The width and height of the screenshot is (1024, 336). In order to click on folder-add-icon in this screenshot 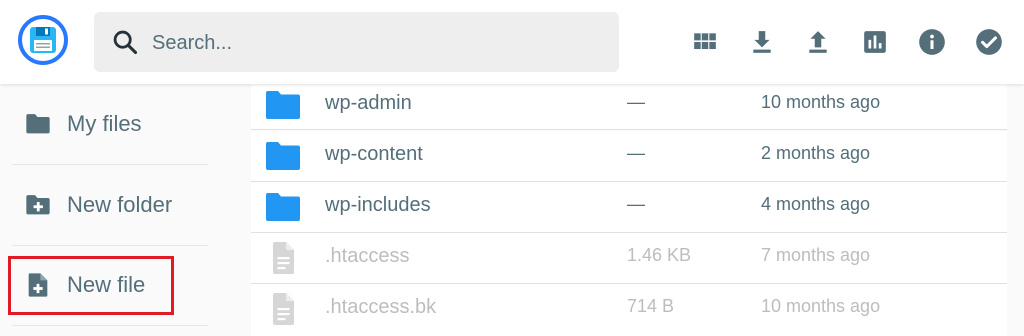, I will do `click(38, 205)`.